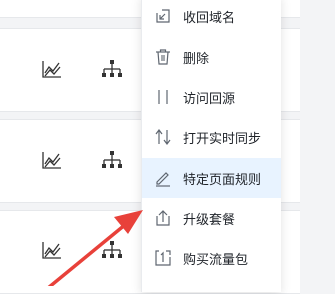  Describe the element at coordinates (163, 179) in the screenshot. I see `pencil-icon` at that location.